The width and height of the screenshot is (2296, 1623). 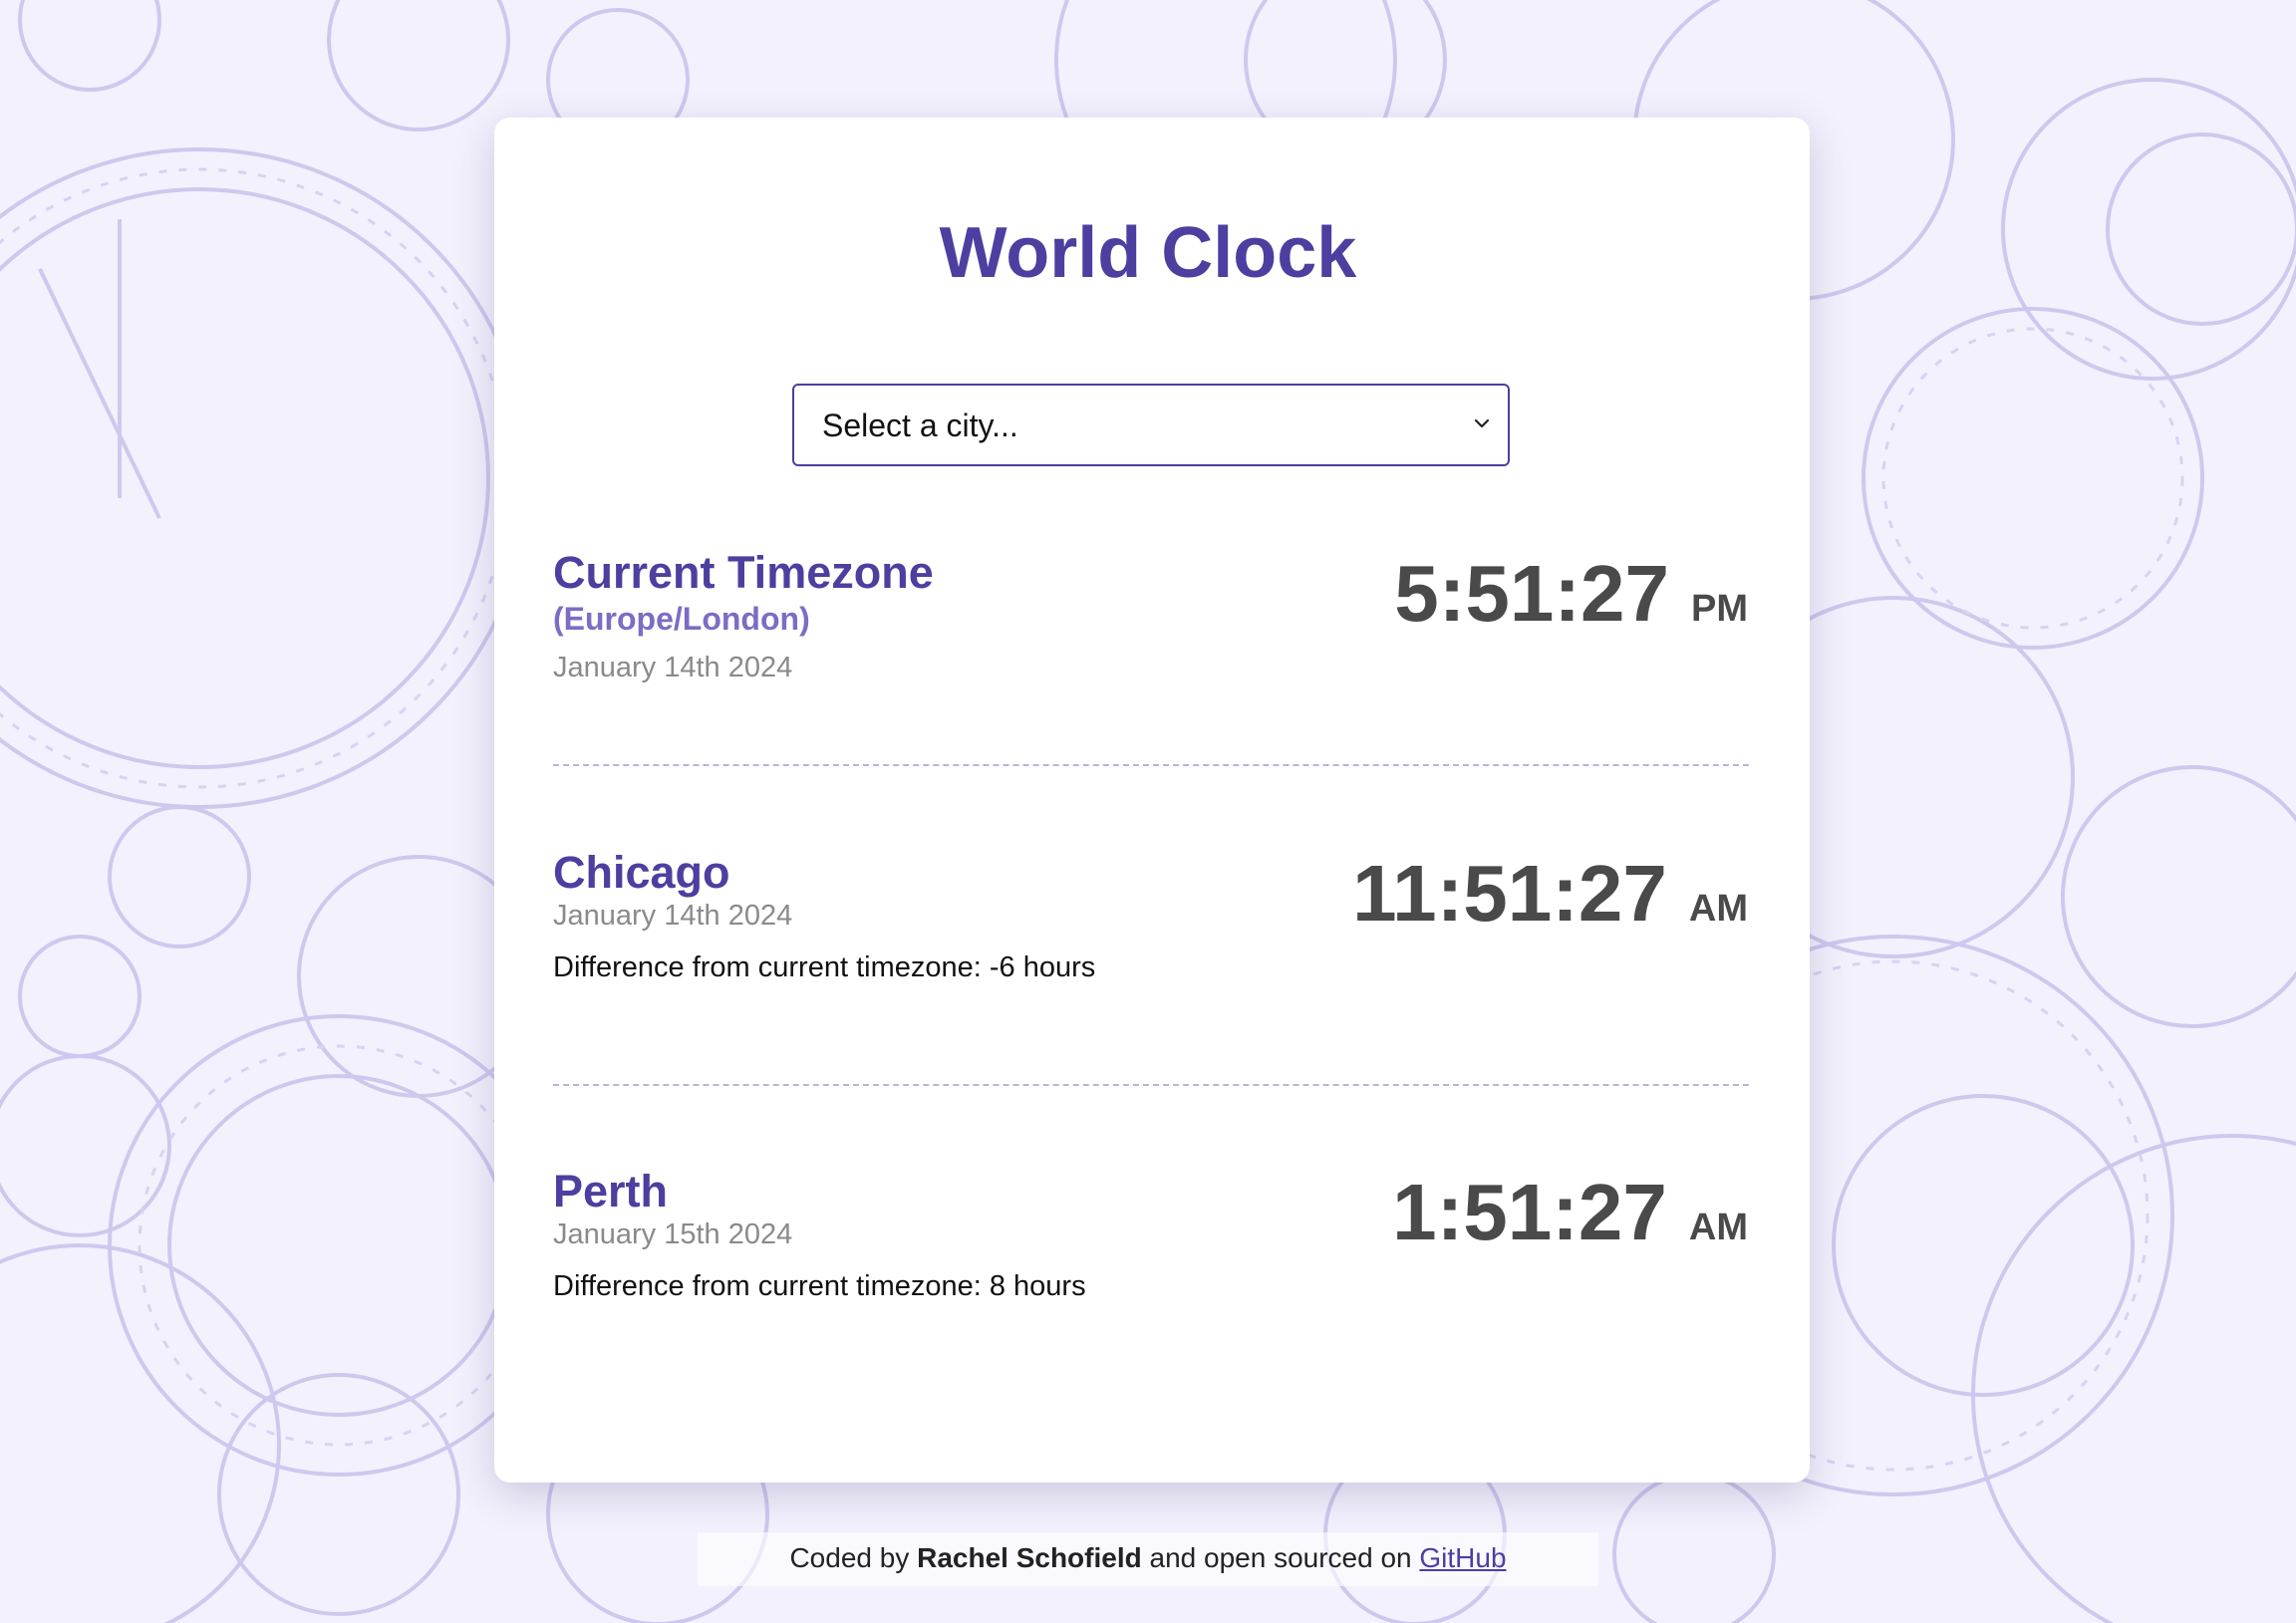 I want to click on chevron-down-icon, so click(x=1482, y=423).